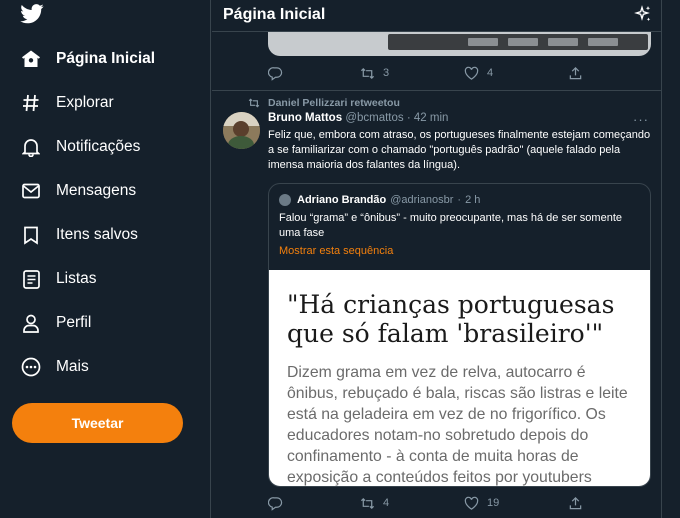 This screenshot has width=680, height=518. What do you see at coordinates (31, 147) in the screenshot?
I see `bell-icon` at bounding box center [31, 147].